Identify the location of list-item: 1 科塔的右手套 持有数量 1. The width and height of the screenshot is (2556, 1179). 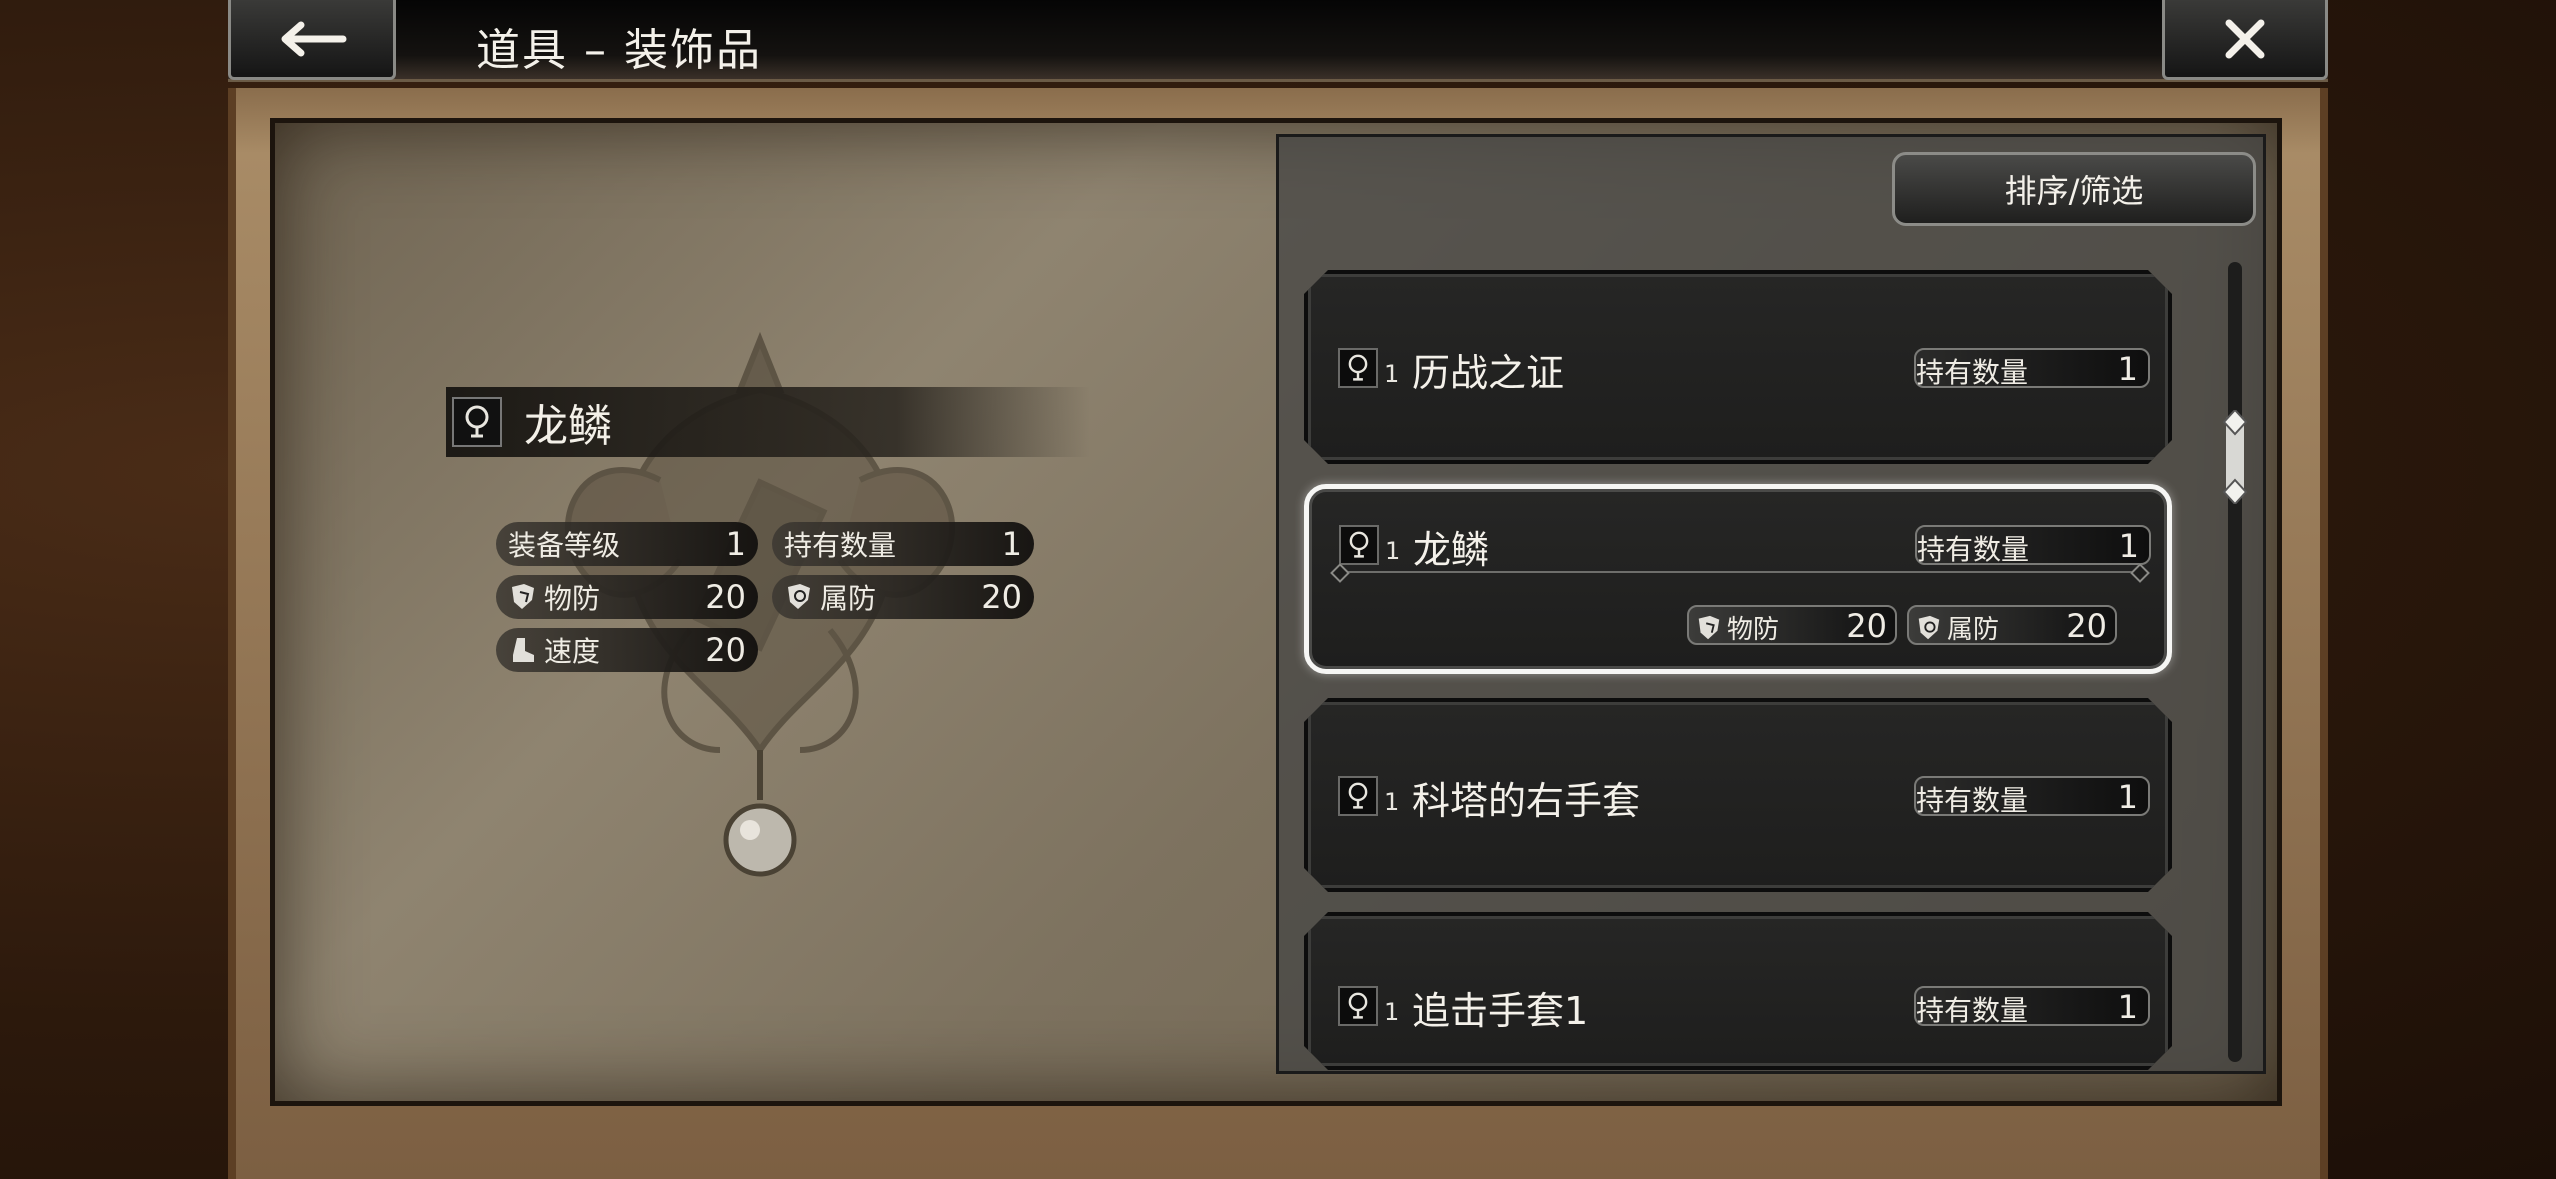
(1738, 795).